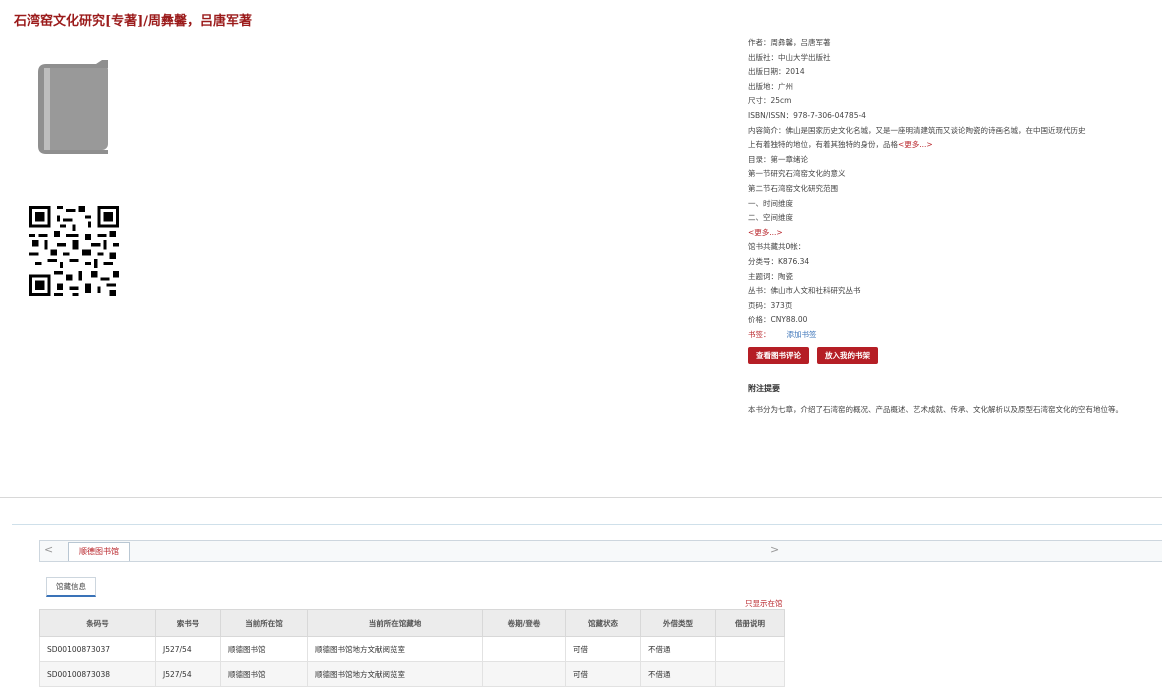 This screenshot has height=695, width=1162. I want to click on pub-place-field: 出版地：广州, so click(770, 86).